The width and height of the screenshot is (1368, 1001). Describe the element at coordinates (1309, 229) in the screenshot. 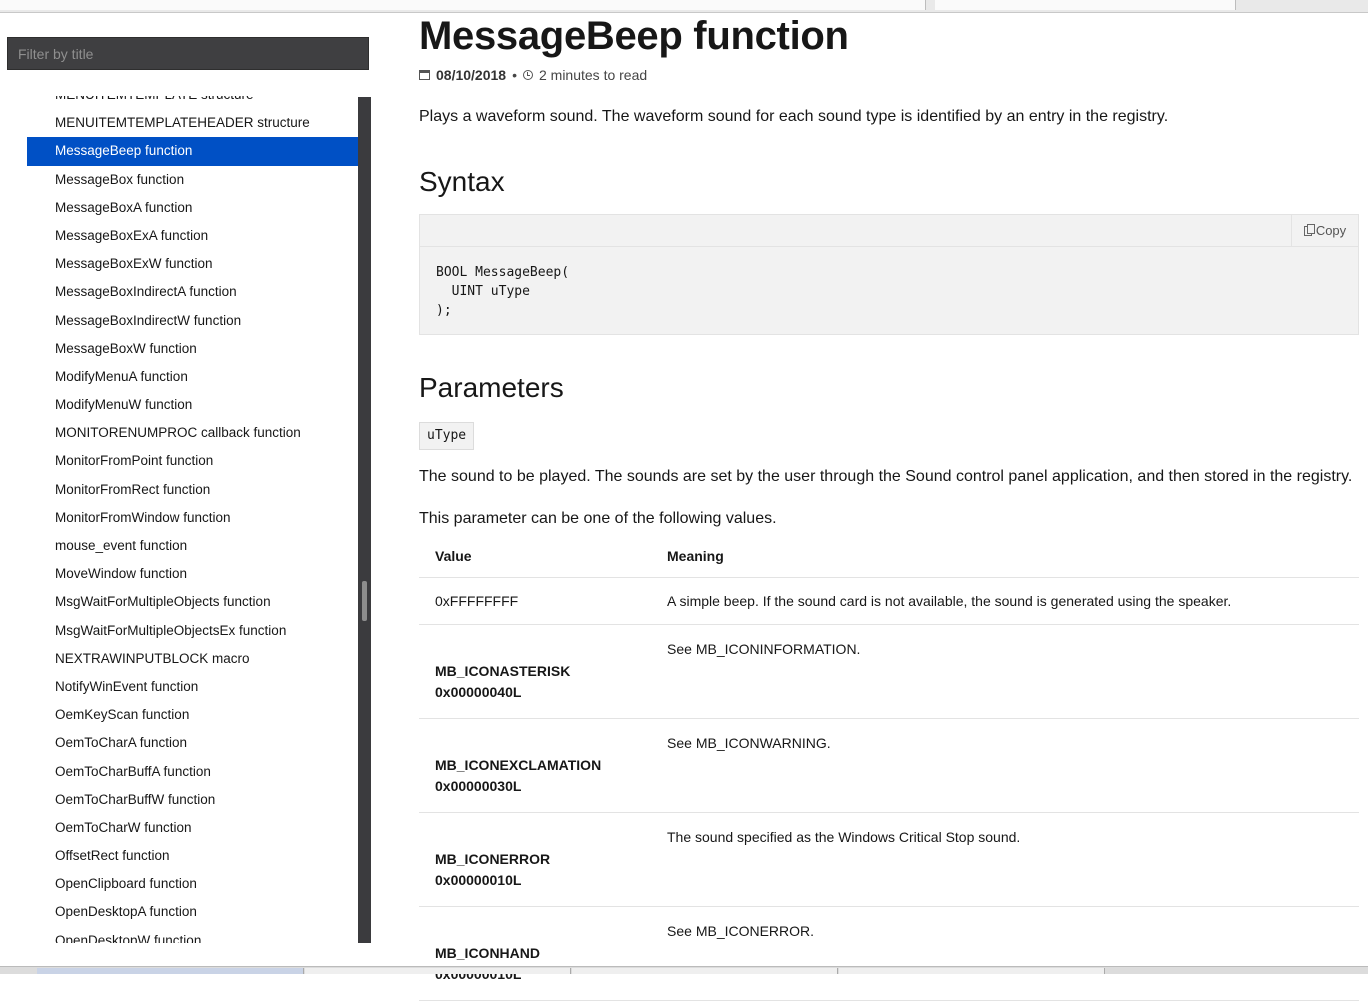

I see `copy-icon` at that location.